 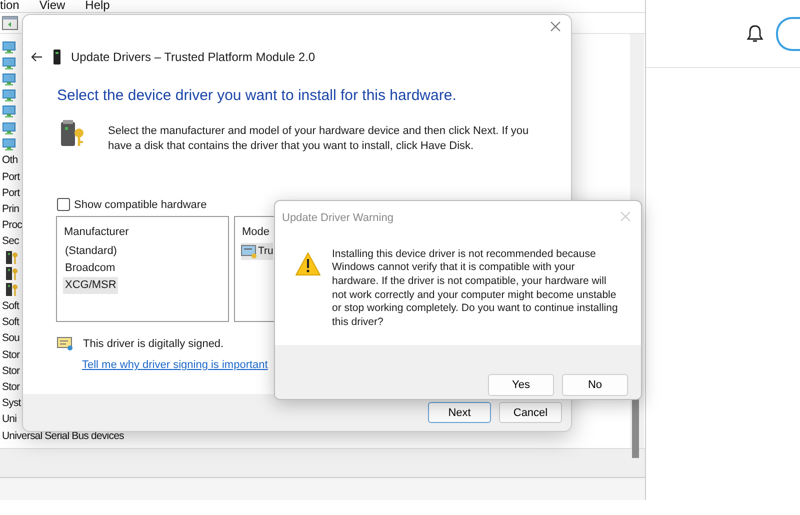 What do you see at coordinates (530, 412) in the screenshot?
I see `dialog-button: Cancel` at bounding box center [530, 412].